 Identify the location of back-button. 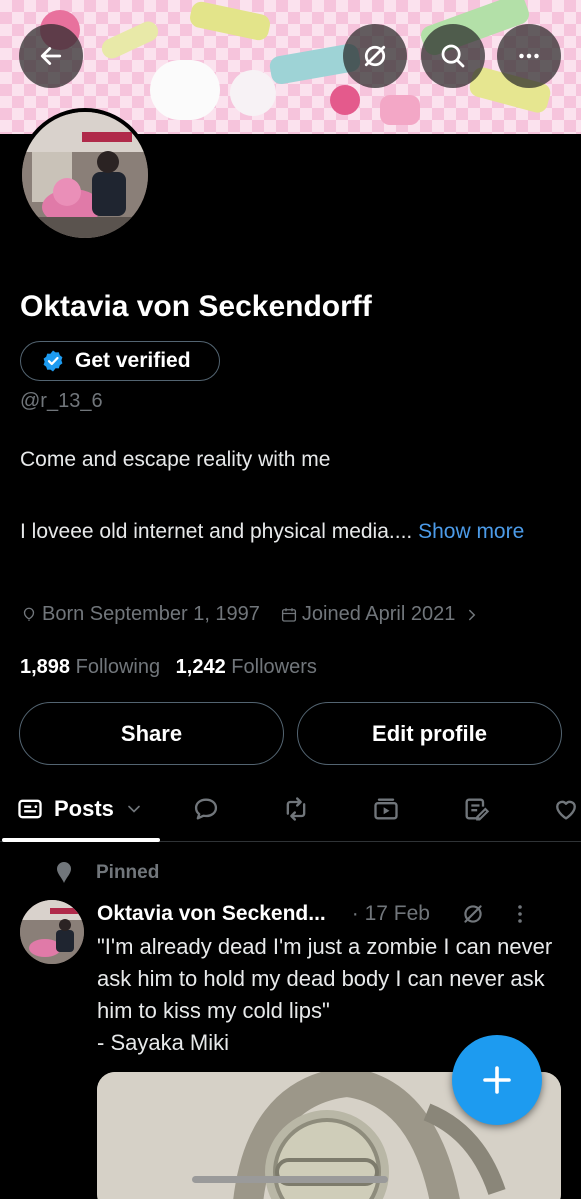
(51, 56).